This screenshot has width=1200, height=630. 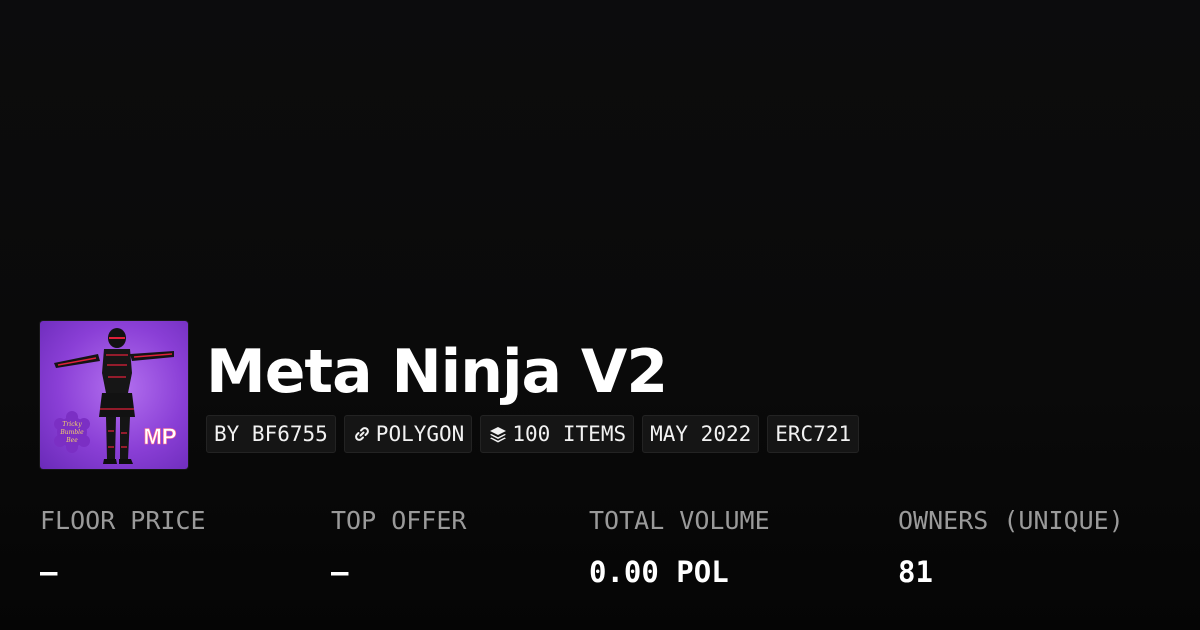 What do you see at coordinates (679, 547) in the screenshot?
I see `stat-total-volume: TOTAL VOLUME 0.00 POL` at bounding box center [679, 547].